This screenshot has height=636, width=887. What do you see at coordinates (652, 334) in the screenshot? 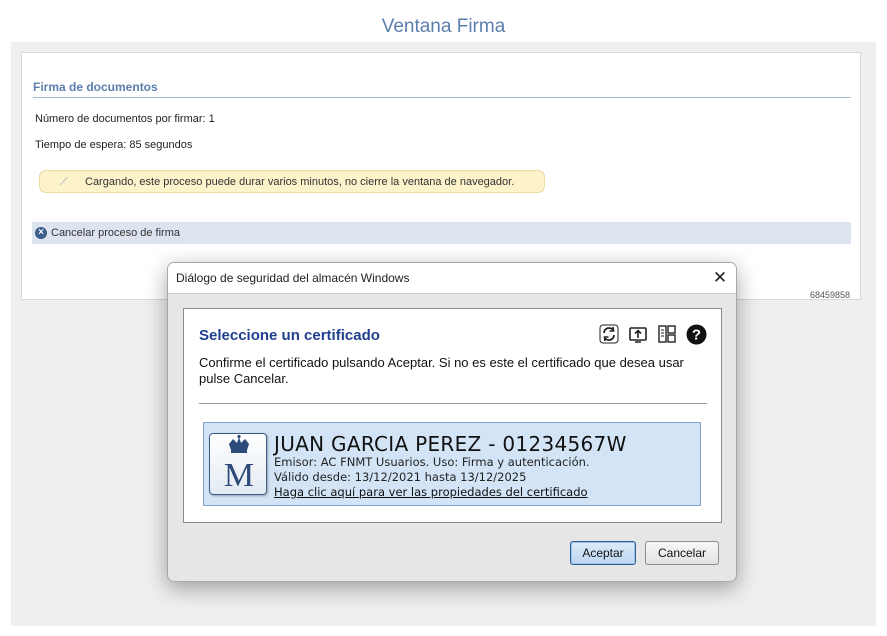
I see `dialog-toolbar: ?` at bounding box center [652, 334].